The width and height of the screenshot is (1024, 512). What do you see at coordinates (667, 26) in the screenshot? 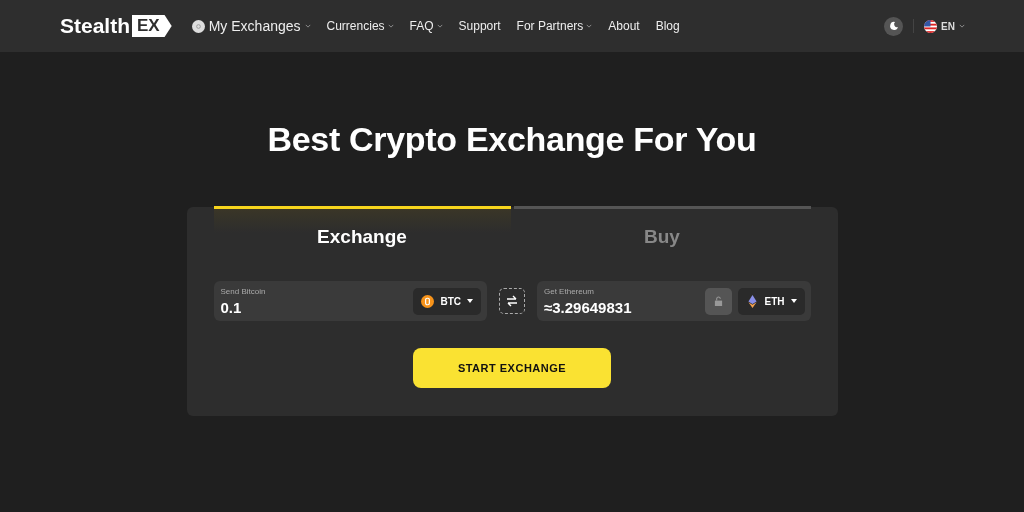
I see `nav-link: Blog` at bounding box center [667, 26].